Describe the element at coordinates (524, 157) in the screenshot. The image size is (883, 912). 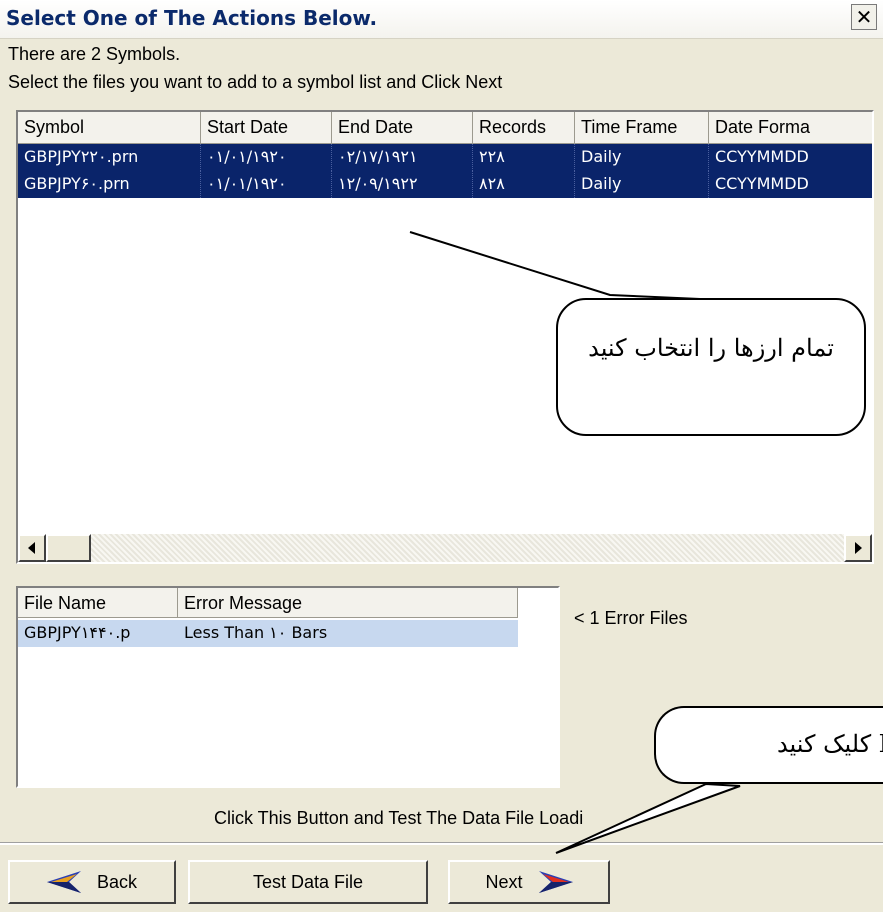
I see `cell-records: ۲۲۸` at that location.